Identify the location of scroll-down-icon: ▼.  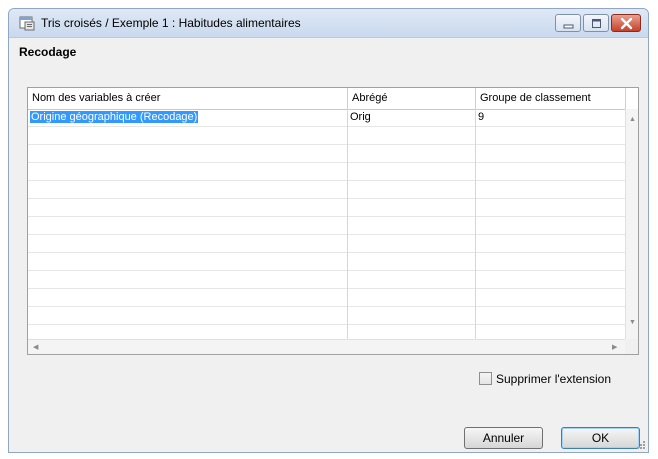
(632, 322).